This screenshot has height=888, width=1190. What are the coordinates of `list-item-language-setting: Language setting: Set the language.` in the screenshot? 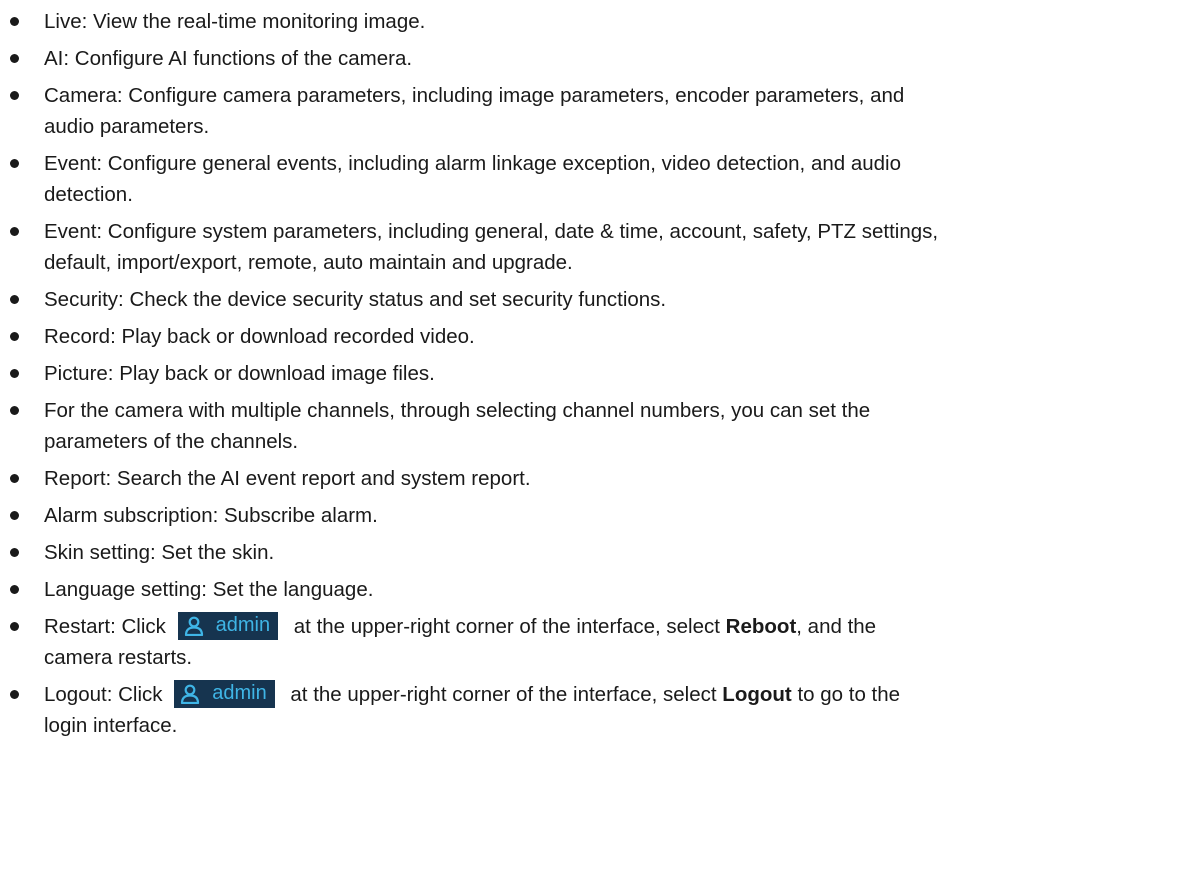 It's located at (582, 589).